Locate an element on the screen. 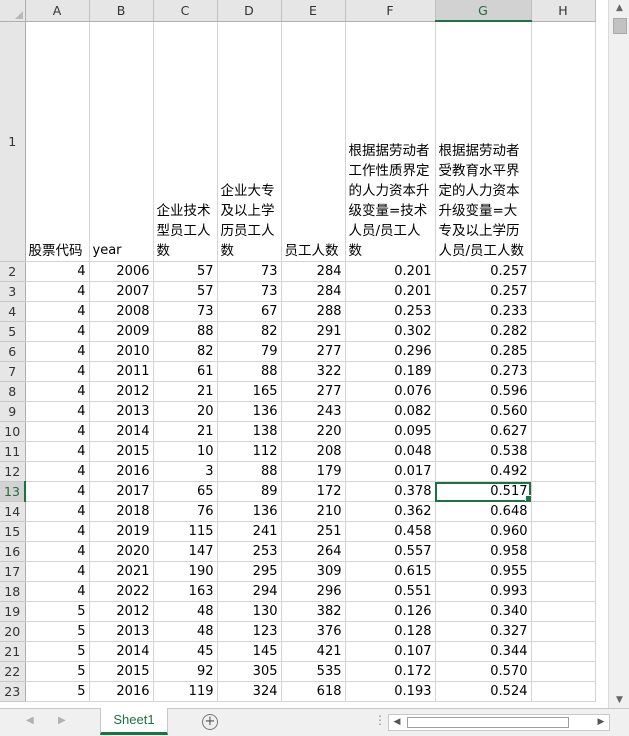  column-header-g: G is located at coordinates (483, 11).